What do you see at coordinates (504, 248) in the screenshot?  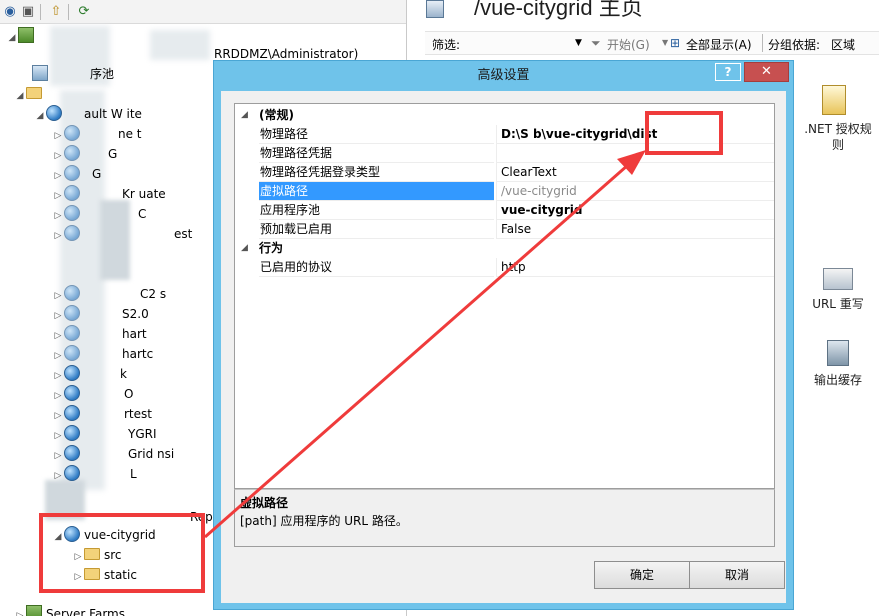 I see `category-behavior: ◢ 行为` at bounding box center [504, 248].